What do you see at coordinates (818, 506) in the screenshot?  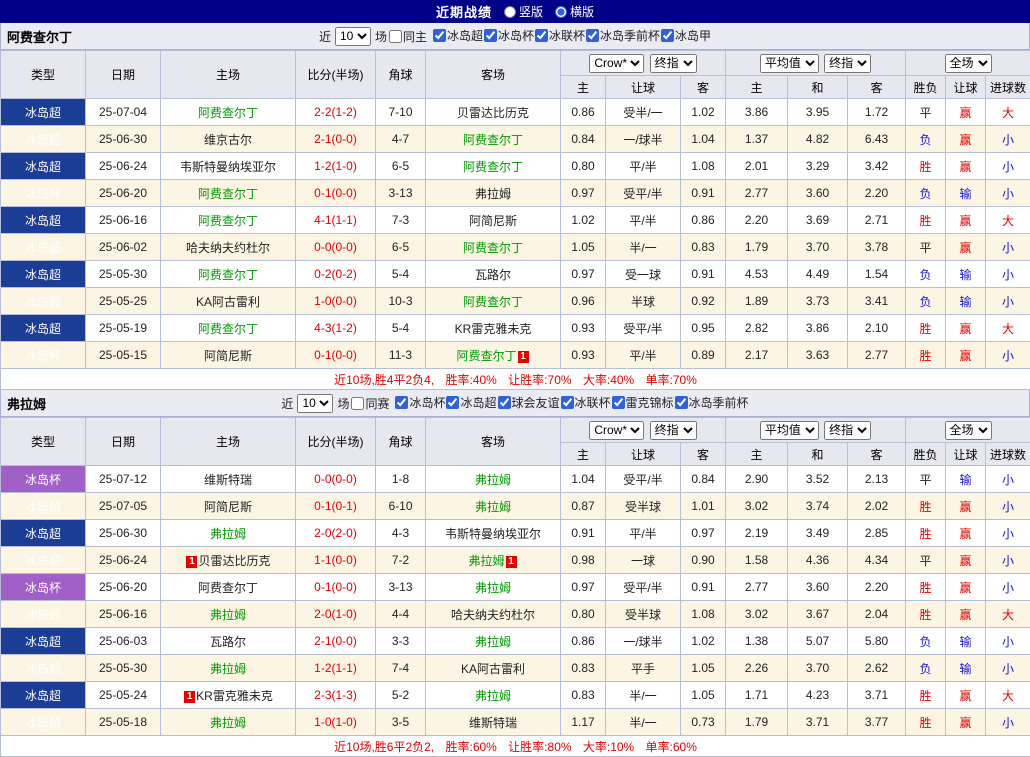 I see `avg-draw-cell: 3.74` at bounding box center [818, 506].